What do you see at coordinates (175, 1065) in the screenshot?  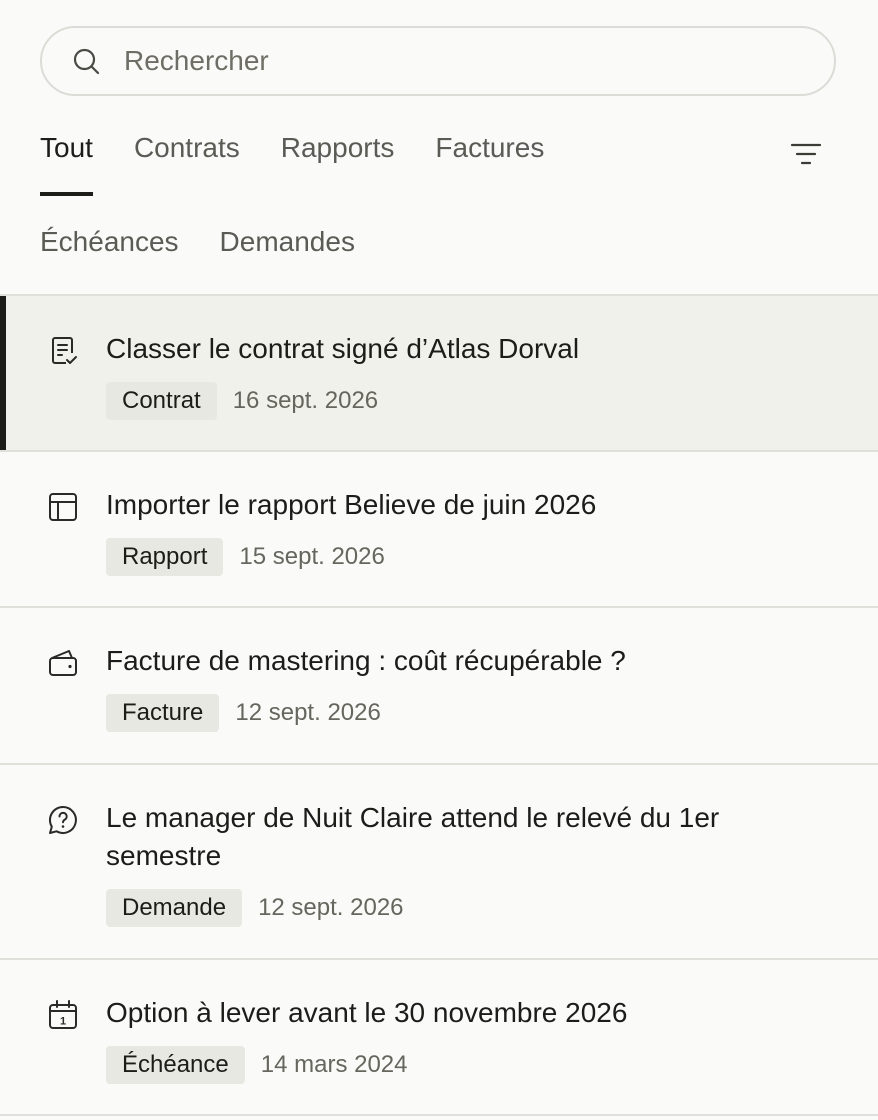 I see `type-badge: Échéance` at bounding box center [175, 1065].